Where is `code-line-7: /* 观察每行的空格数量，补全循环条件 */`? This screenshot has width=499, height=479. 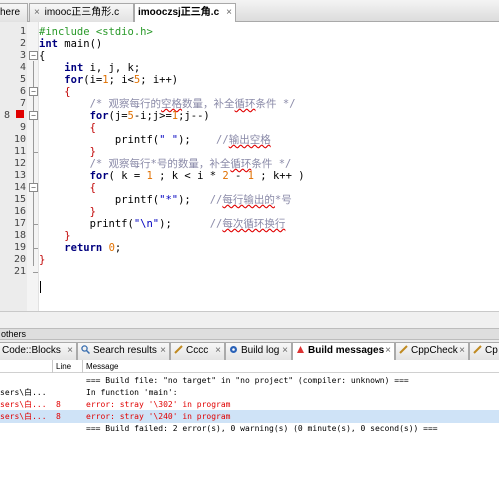 code-line-7: /* 观察每行的空格数量，补全循环条件 */ is located at coordinates (192, 104).